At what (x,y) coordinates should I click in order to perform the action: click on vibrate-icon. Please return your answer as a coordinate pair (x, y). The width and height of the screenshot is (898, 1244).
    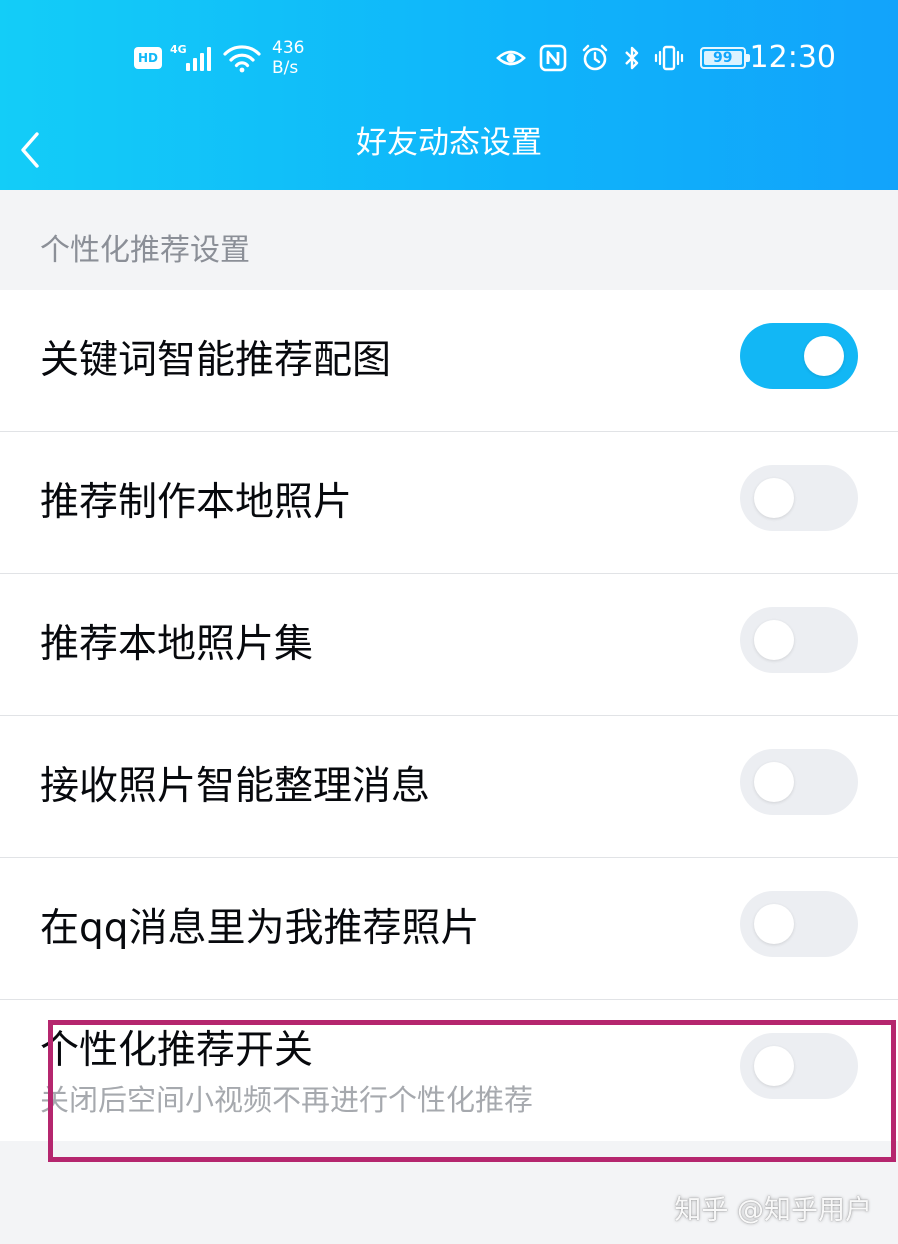
    Looking at the image, I should click on (669, 58).